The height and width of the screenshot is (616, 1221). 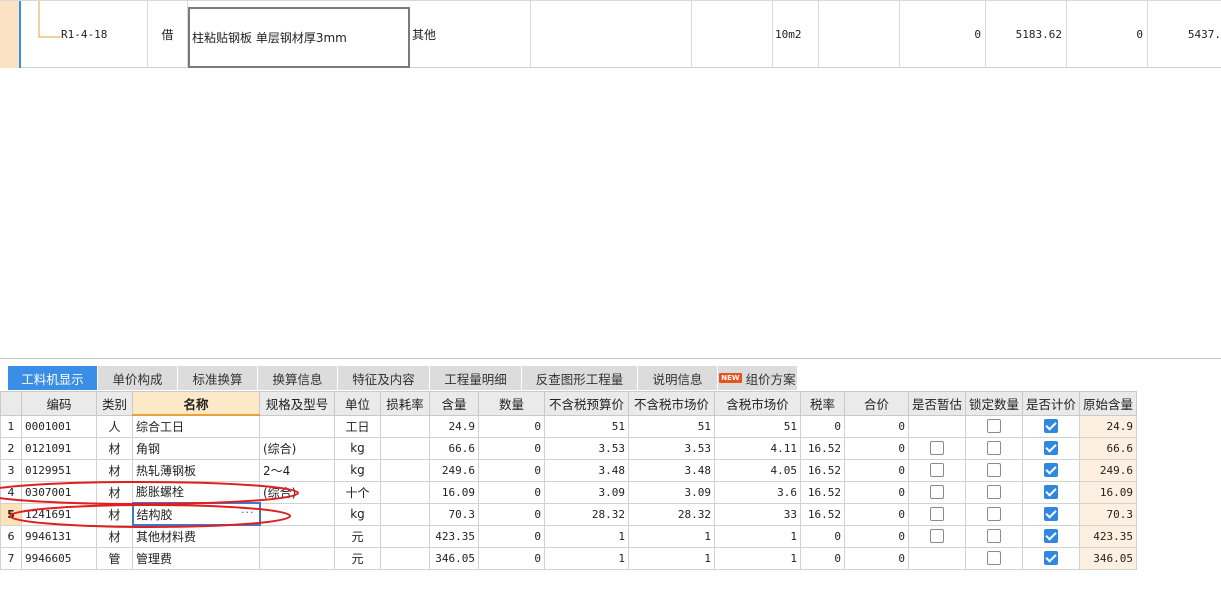 I want to click on tab-pricing-scheme: NEW 组价方案, so click(x=758, y=378).